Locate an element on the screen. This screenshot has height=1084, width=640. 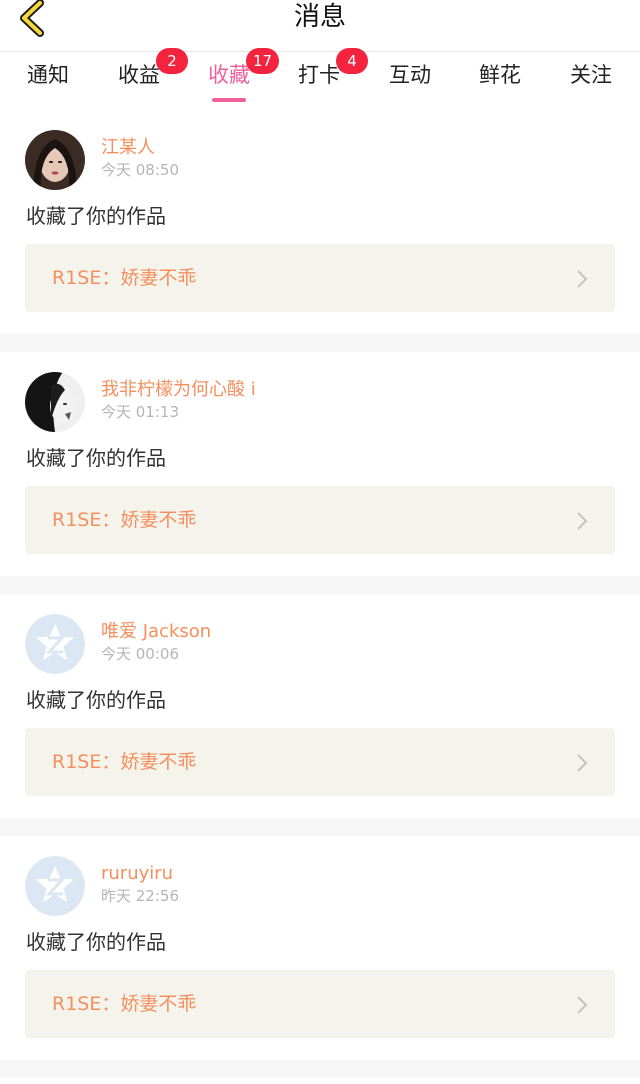
tab-label: 关注 is located at coordinates (591, 75).